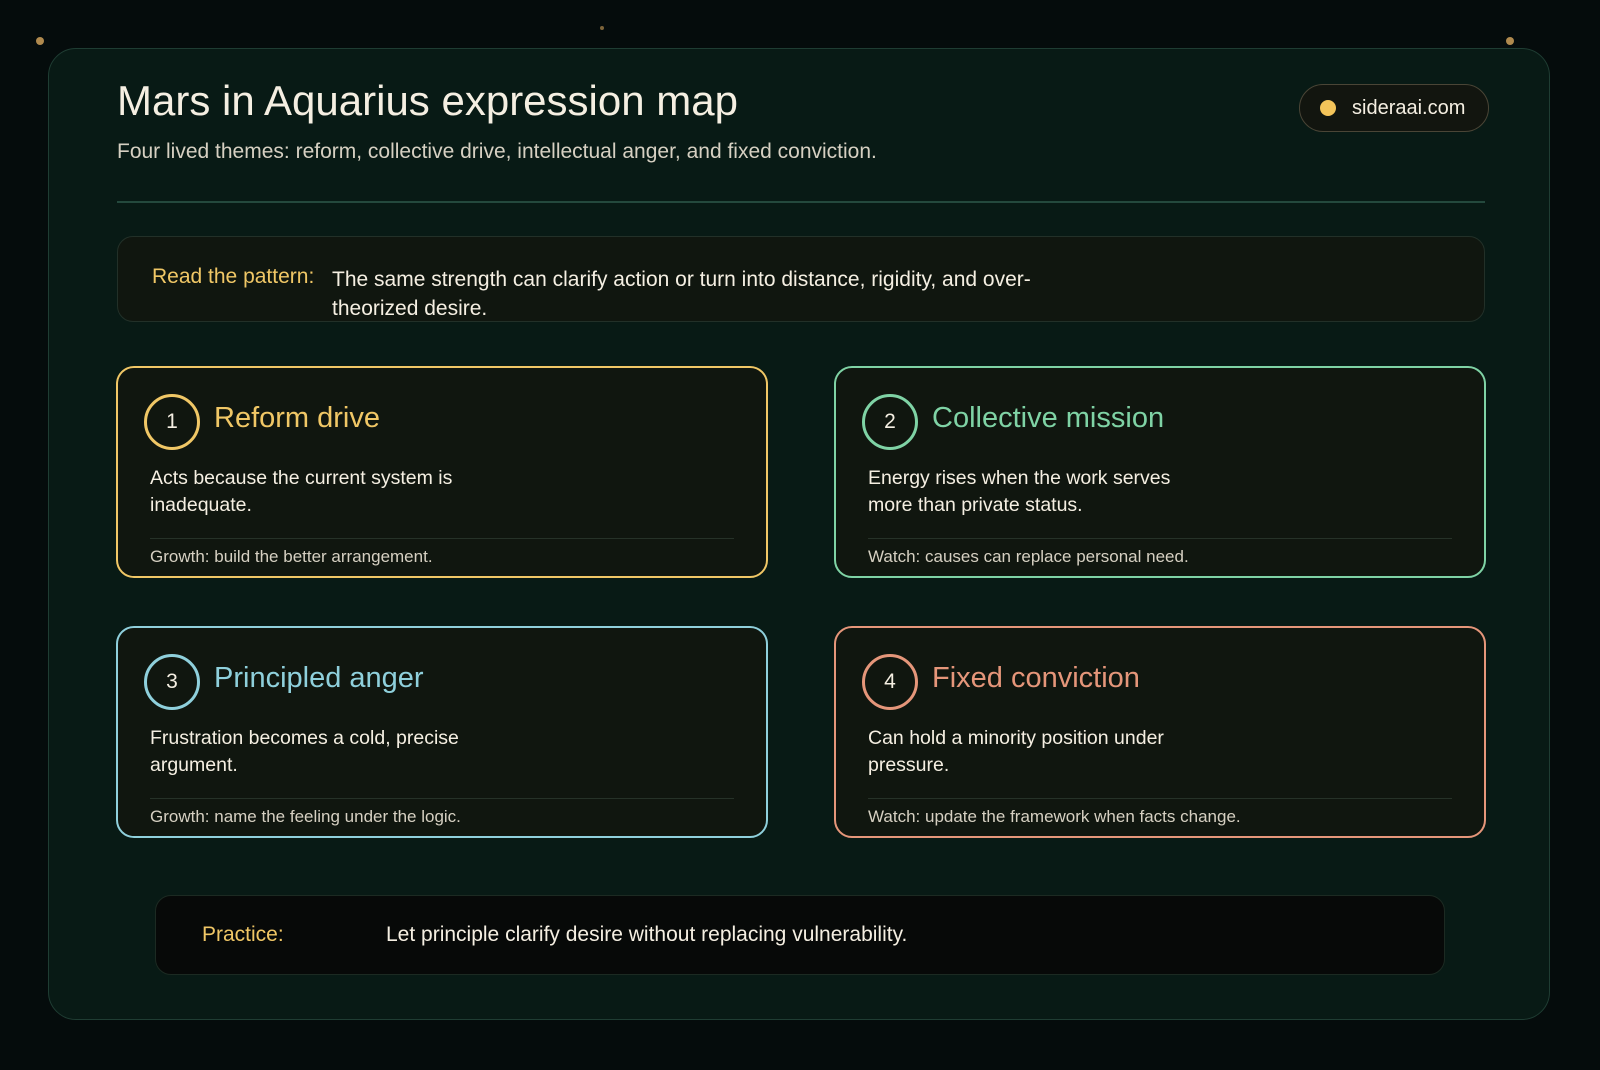 The width and height of the screenshot is (1600, 1070). What do you see at coordinates (40, 41) in the screenshot?
I see `corner-dot-left` at bounding box center [40, 41].